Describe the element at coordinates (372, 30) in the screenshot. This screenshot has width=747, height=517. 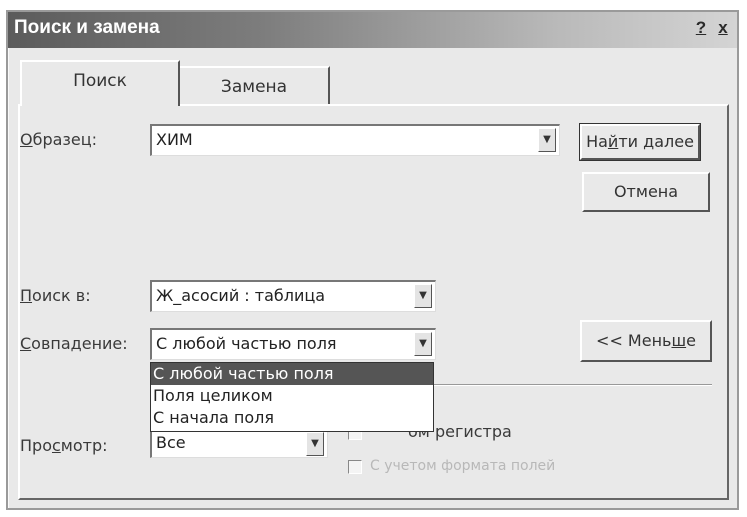
I see `title-bar: Поиск и замена ? x` at that location.